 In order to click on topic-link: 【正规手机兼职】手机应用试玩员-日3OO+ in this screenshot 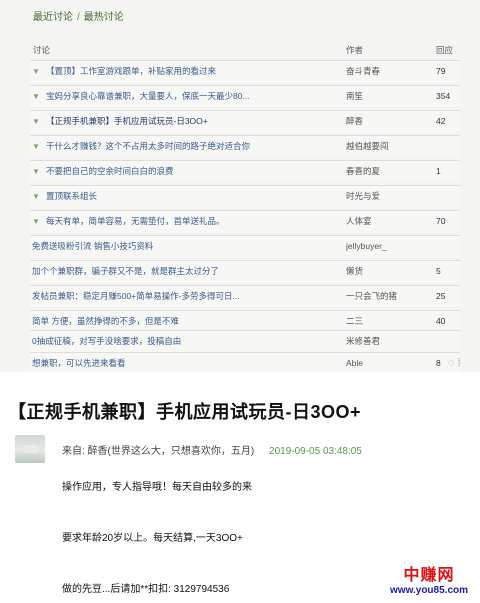, I will do `click(191, 121)`.